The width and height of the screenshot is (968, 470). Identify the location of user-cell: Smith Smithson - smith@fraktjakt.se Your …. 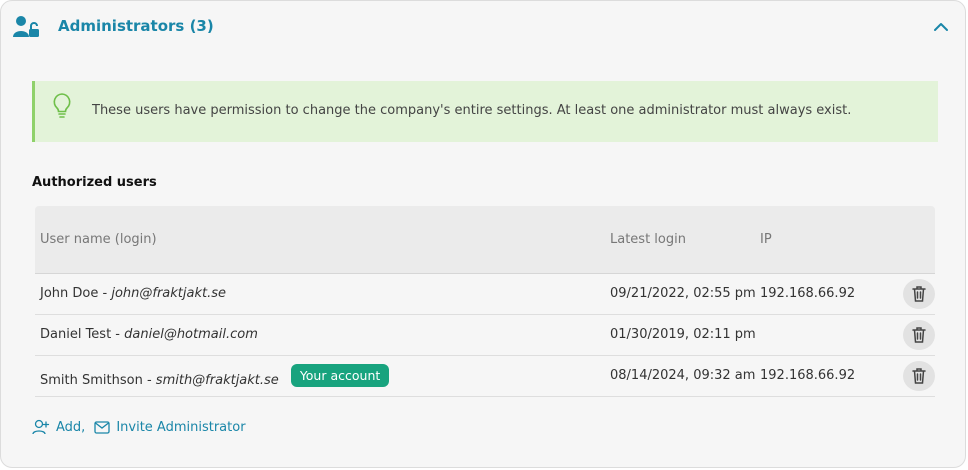
(215, 377).